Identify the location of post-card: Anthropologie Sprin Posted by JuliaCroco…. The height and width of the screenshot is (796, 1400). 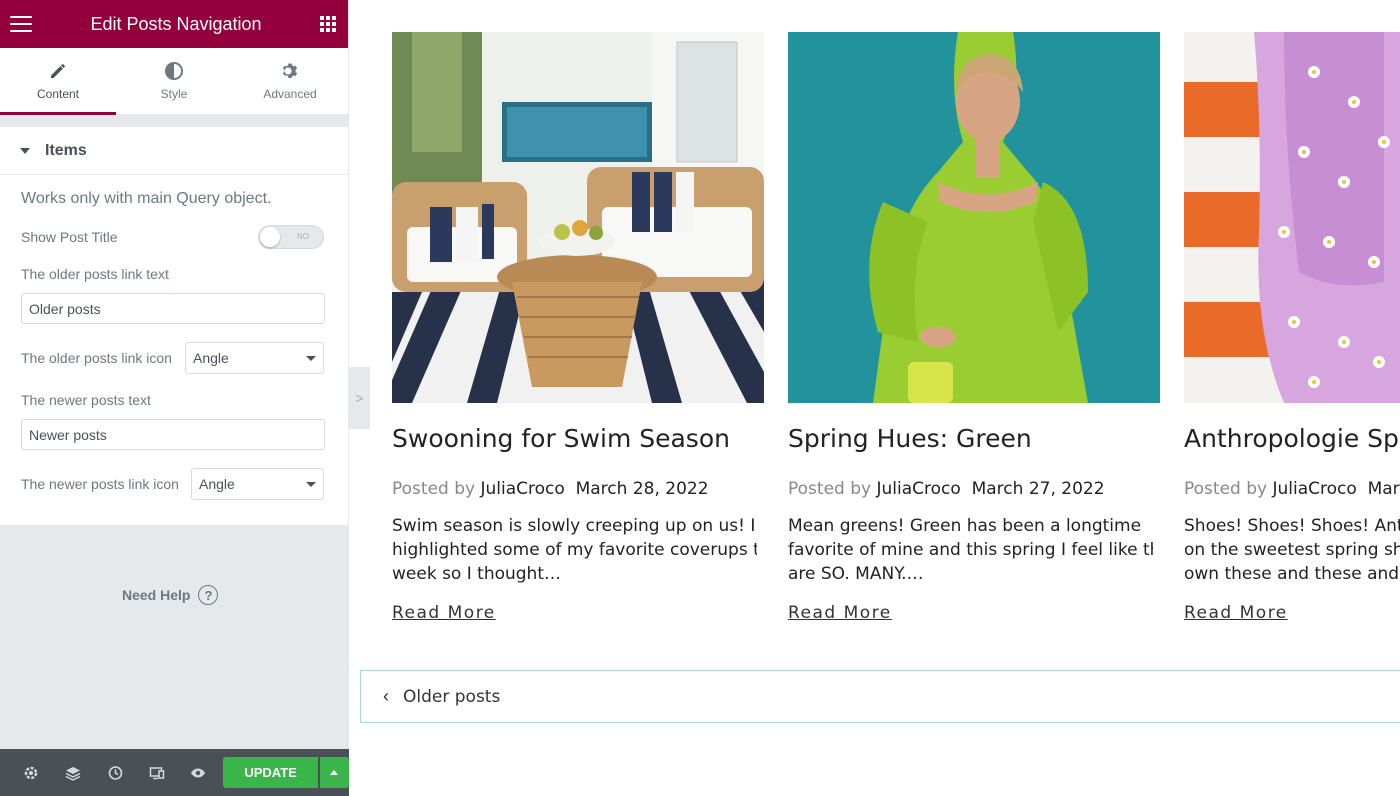
(1292, 327).